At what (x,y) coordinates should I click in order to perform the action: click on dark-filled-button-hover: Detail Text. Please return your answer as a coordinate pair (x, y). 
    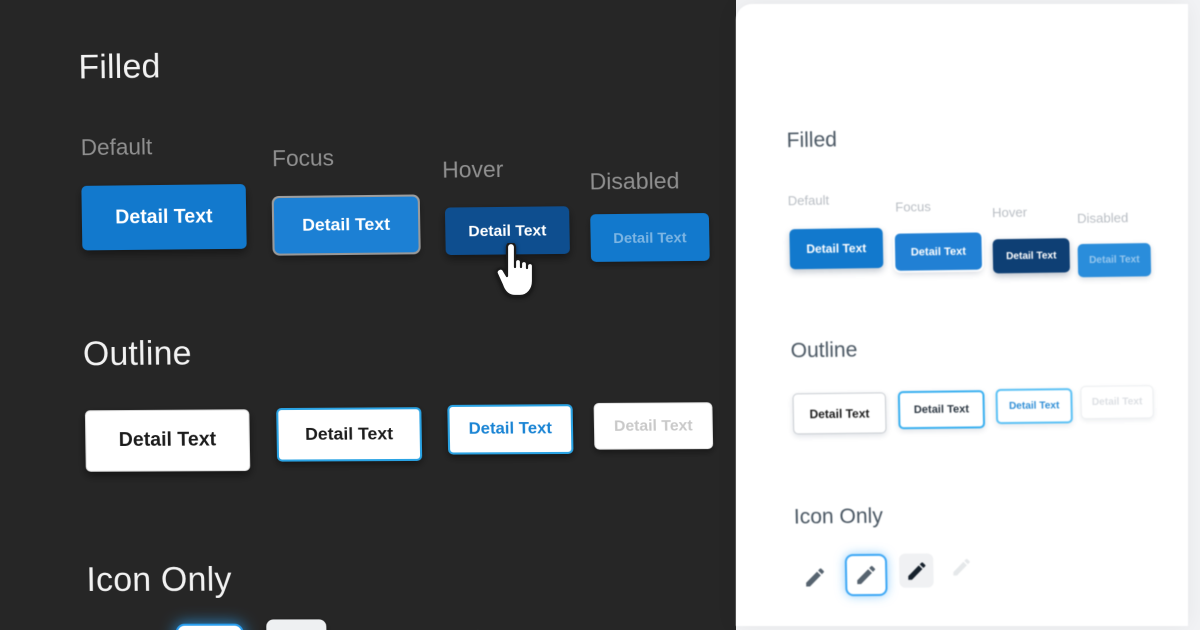
    Looking at the image, I should click on (507, 231).